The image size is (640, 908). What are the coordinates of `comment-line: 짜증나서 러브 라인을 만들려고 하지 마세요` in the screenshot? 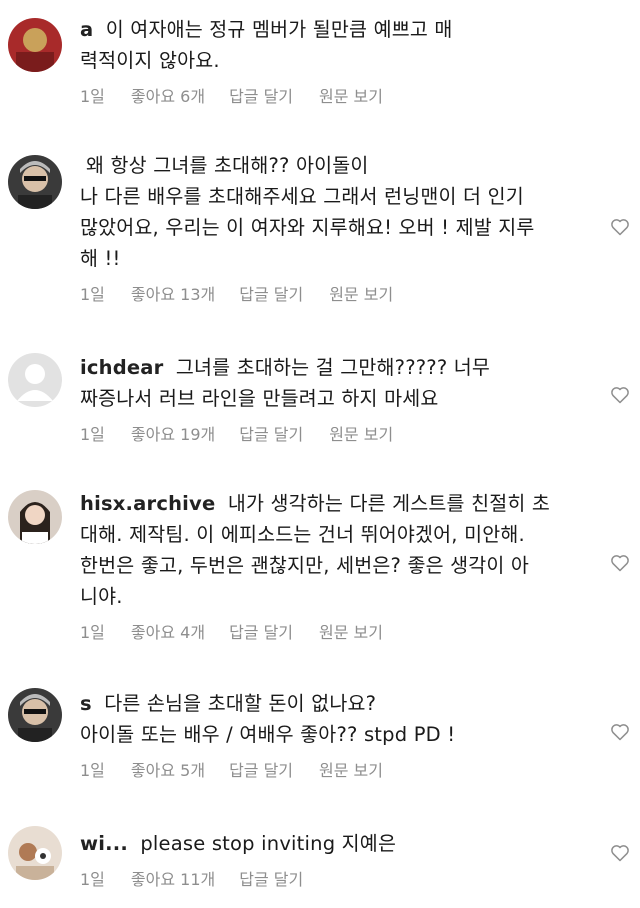 It's located at (259, 398).